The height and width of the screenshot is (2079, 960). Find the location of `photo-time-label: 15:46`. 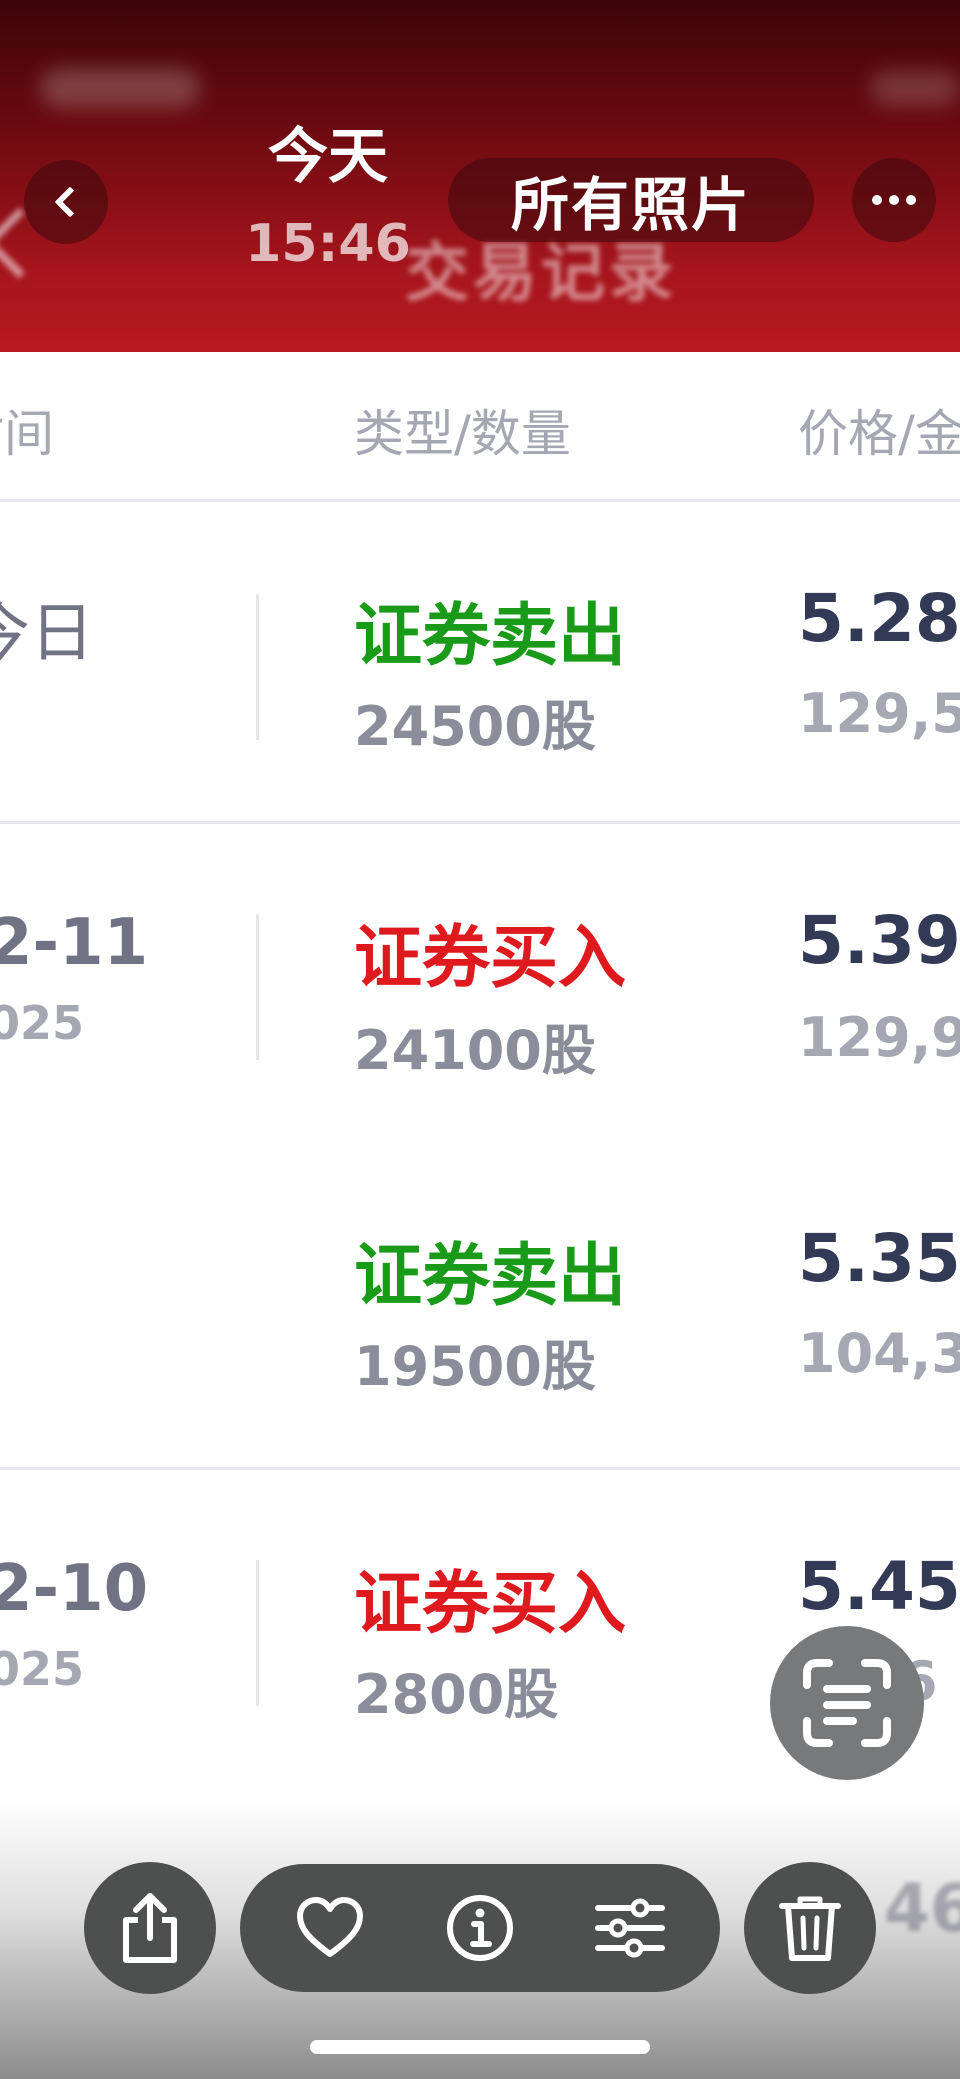

photo-time-label: 15:46 is located at coordinates (328, 244).